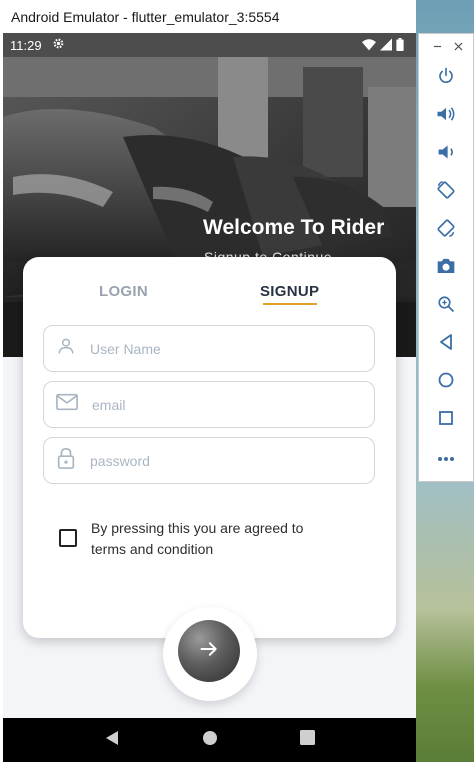 This screenshot has width=474, height=762. What do you see at coordinates (294, 227) in the screenshot?
I see `hero-title: Welcome To Rider` at bounding box center [294, 227].